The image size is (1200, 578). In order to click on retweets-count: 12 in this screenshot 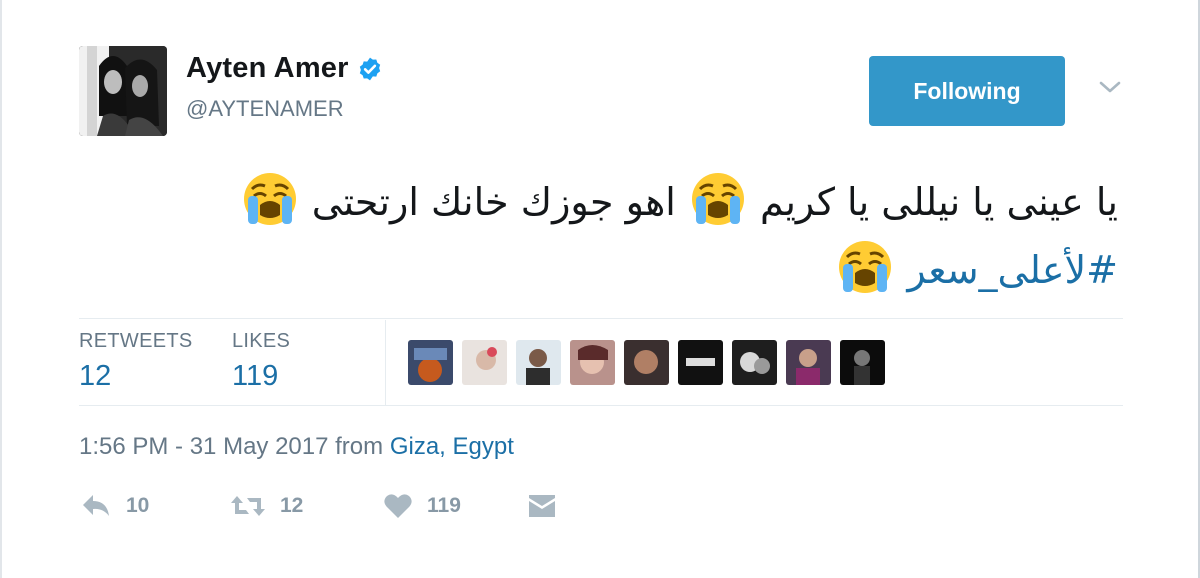, I will do `click(95, 376)`.